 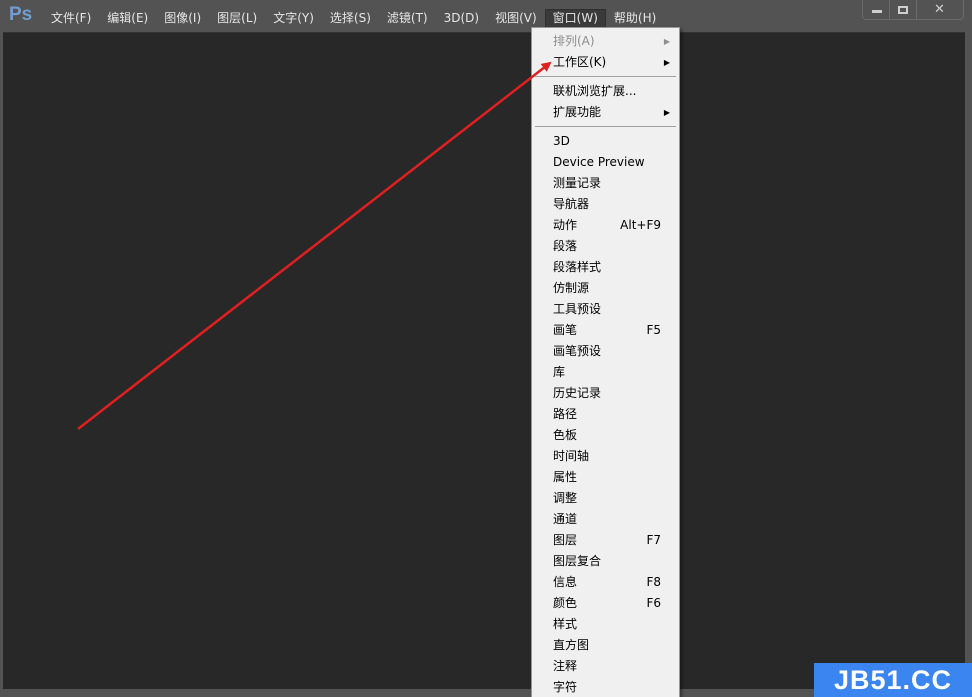 What do you see at coordinates (21, 14) in the screenshot?
I see `photoshop-logo: Ps` at bounding box center [21, 14].